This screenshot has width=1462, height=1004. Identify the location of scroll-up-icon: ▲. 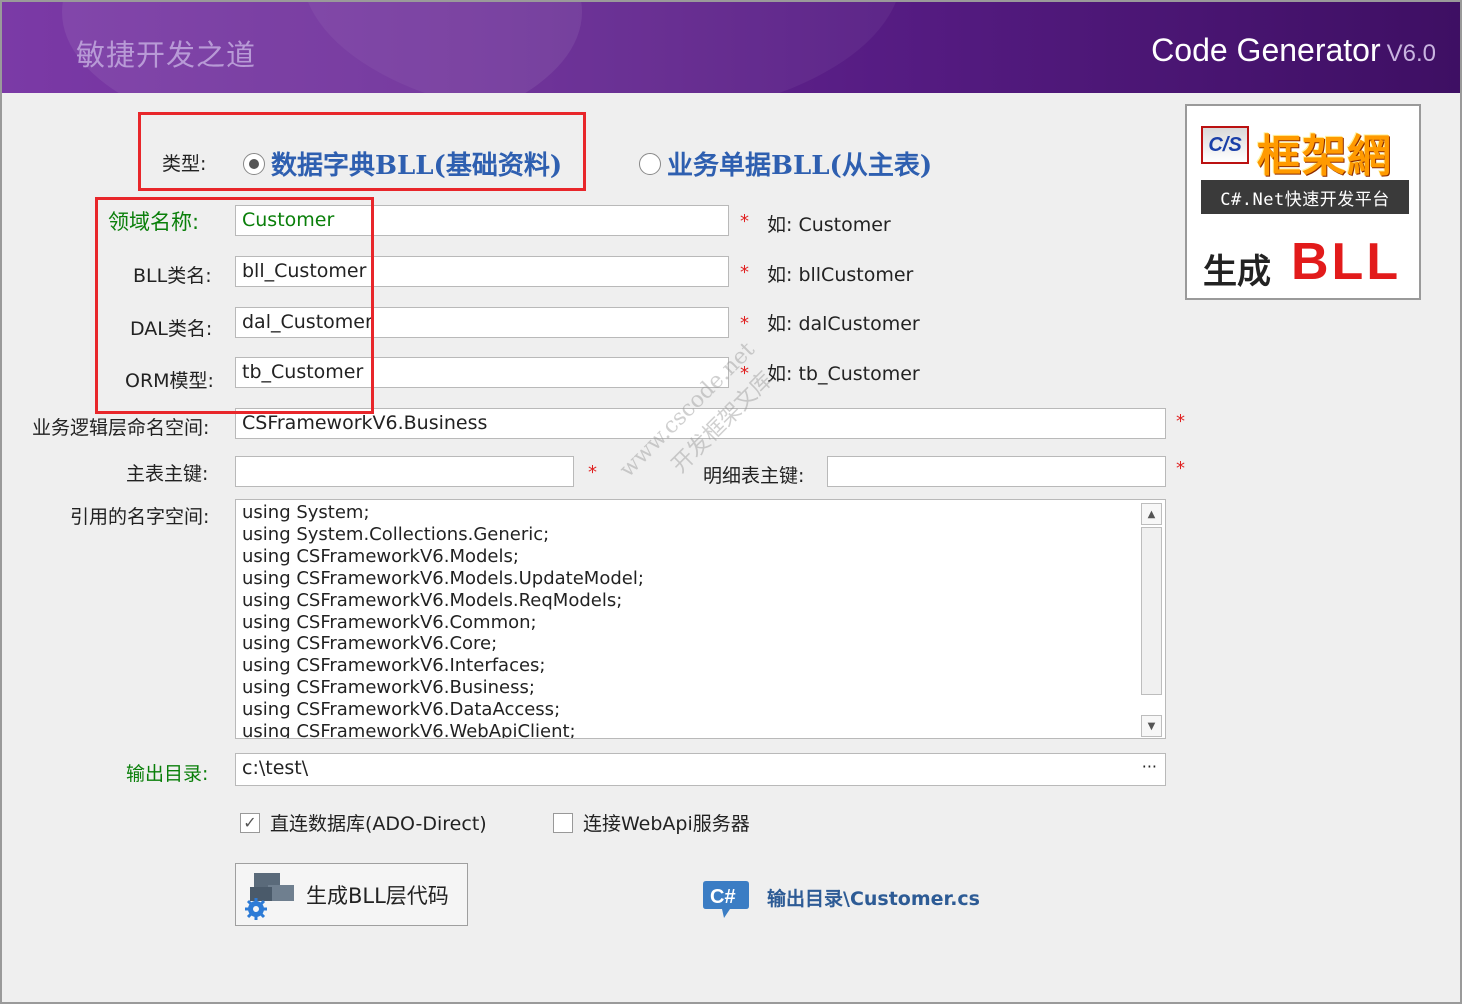
(1151, 514).